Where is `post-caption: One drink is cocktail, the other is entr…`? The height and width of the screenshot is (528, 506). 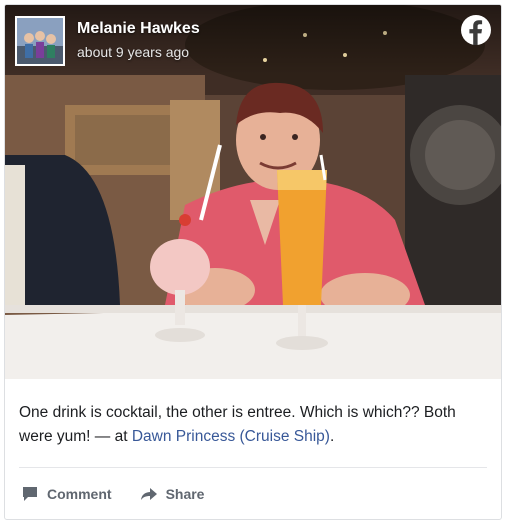
post-caption: One drink is cocktail, the other is entr… is located at coordinates (254, 425).